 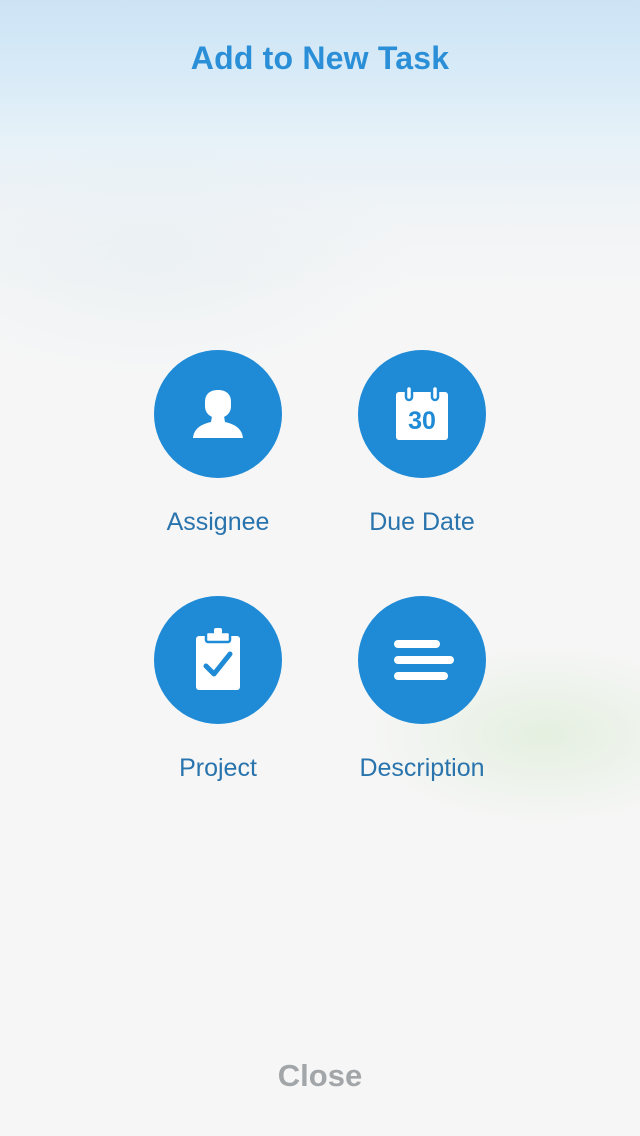 I want to click on person-icon, so click(x=218, y=414).